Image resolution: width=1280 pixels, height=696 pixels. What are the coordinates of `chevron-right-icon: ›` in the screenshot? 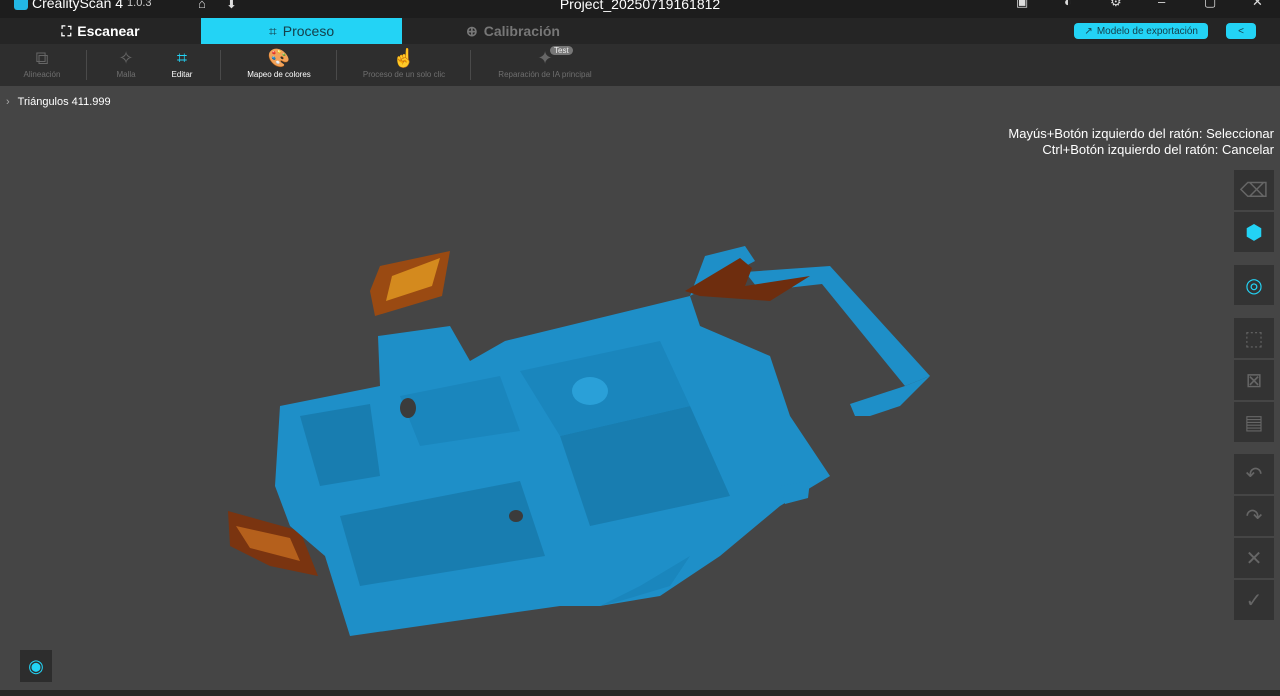 It's located at (8, 102).